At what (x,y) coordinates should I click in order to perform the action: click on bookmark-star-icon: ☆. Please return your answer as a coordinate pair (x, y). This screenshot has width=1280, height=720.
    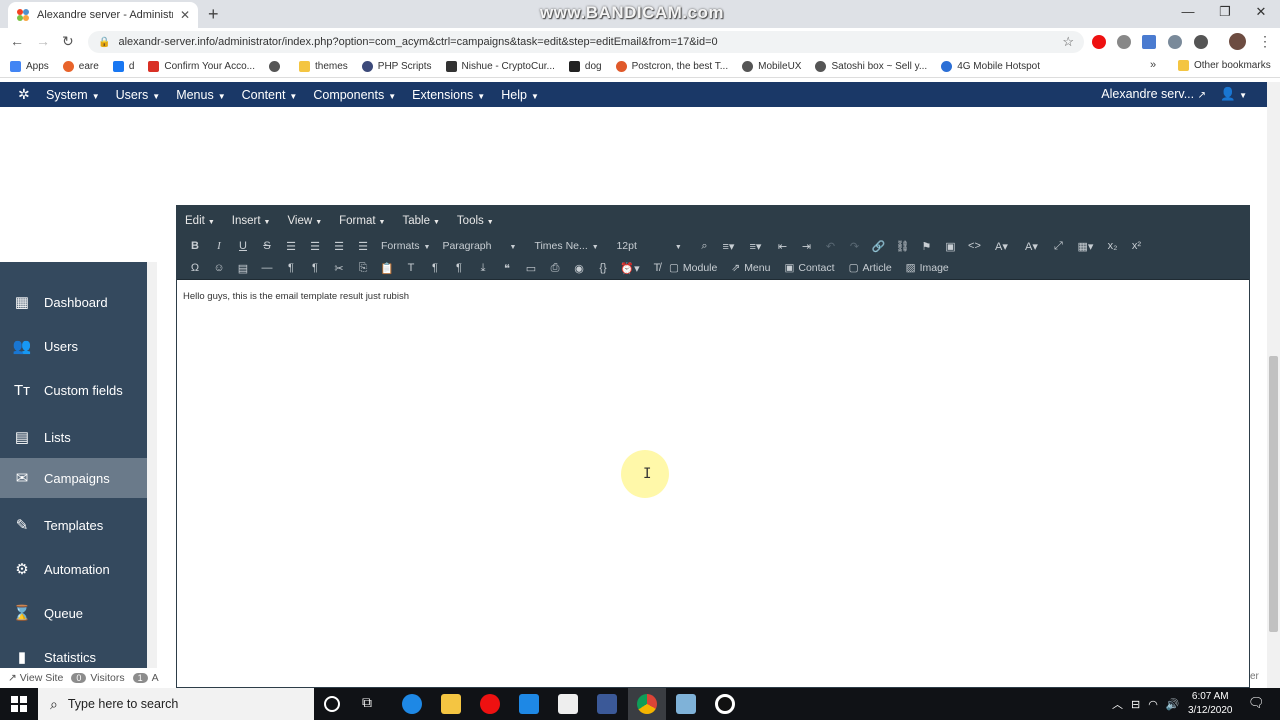
    Looking at the image, I should click on (1068, 42).